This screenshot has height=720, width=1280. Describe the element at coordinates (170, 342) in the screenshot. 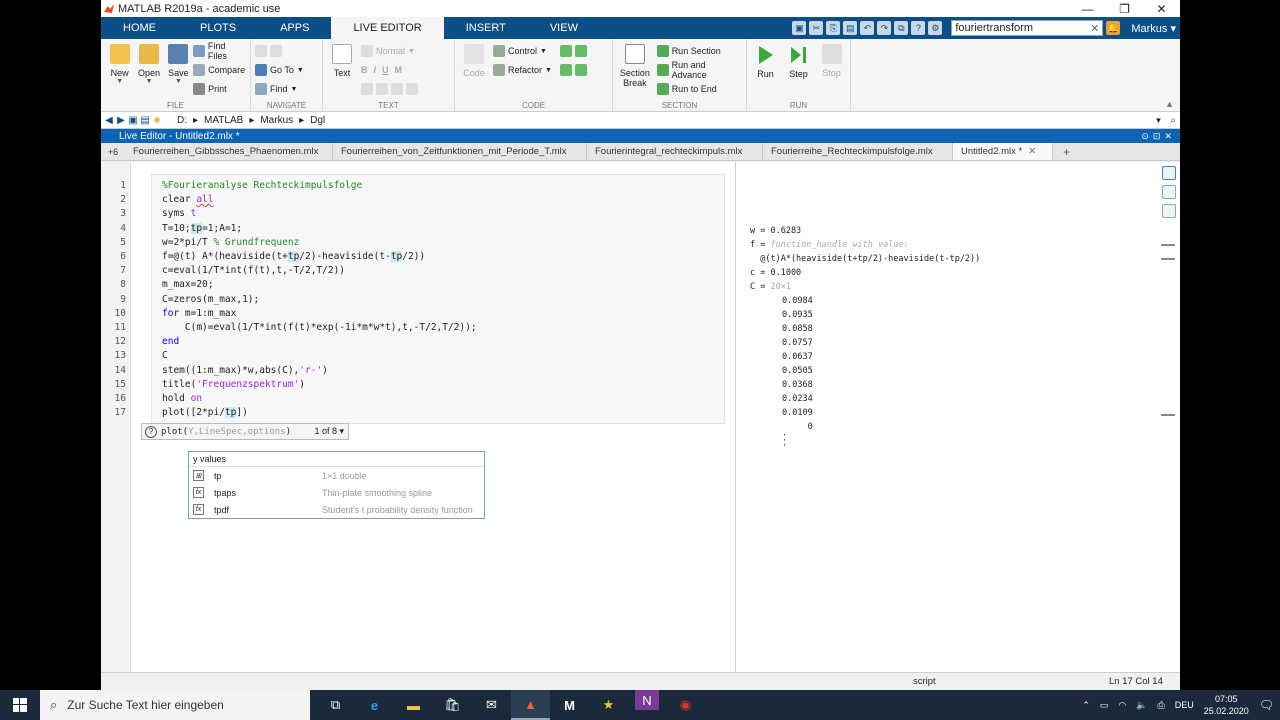

I see `code-line: end` at that location.